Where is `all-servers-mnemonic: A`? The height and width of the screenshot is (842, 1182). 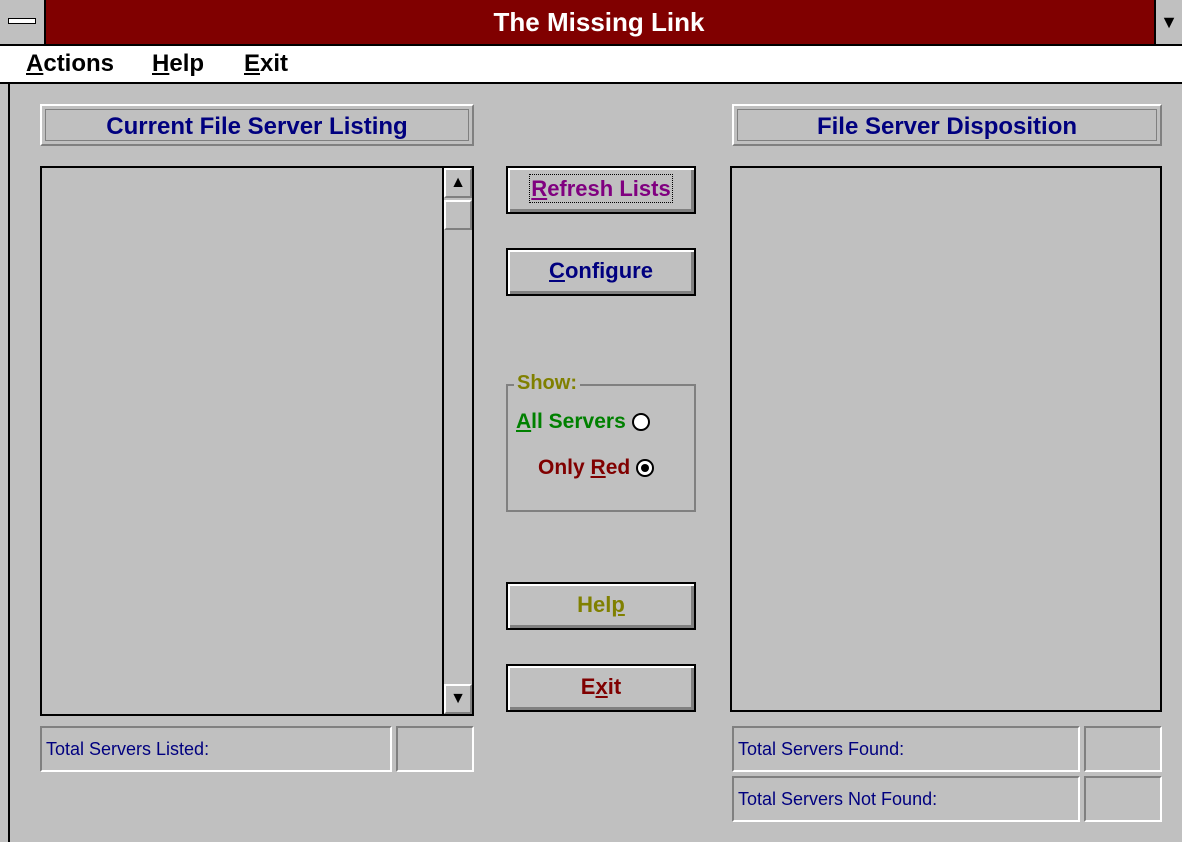 all-servers-mnemonic: A is located at coordinates (524, 421).